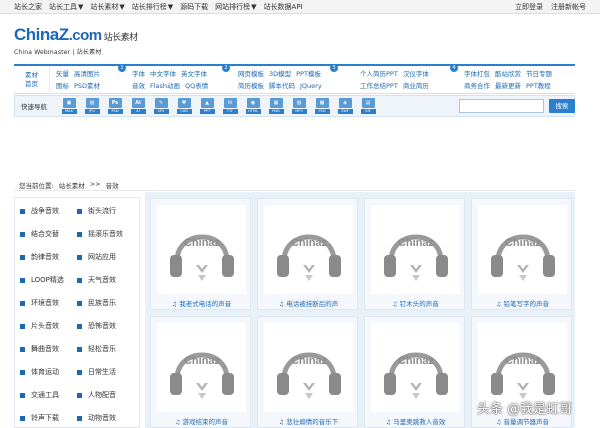  Describe the element at coordinates (322, 106) in the screenshot. I see `format-icon: ▩ PSD` at that location.